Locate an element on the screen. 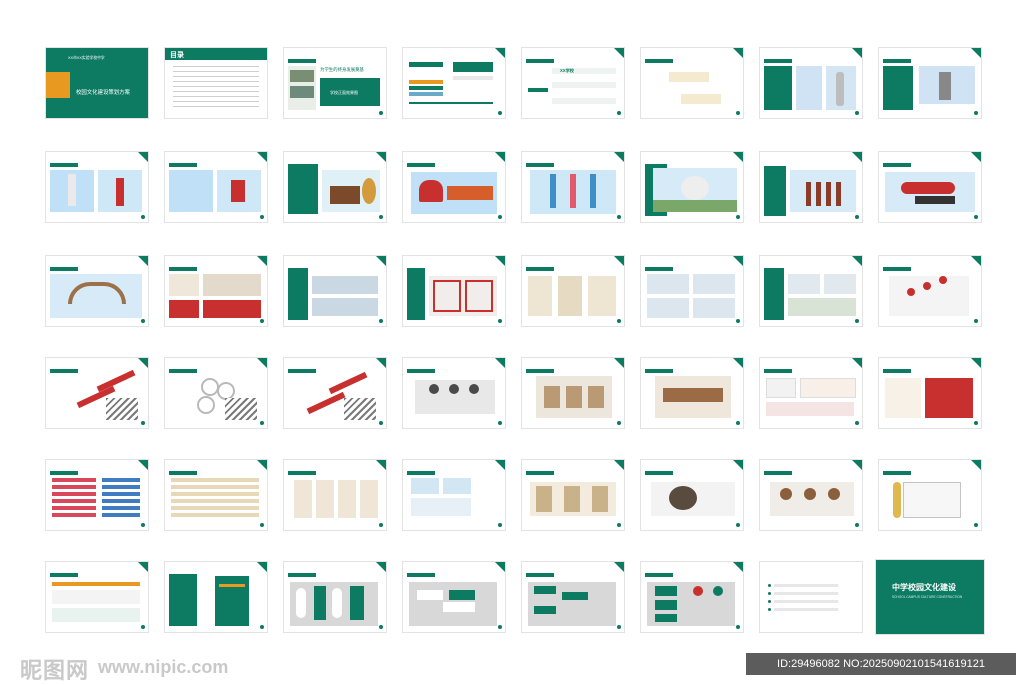 The height and width of the screenshot is (685, 1024). slide-logo-standards: XX学校 is located at coordinates (573, 83).